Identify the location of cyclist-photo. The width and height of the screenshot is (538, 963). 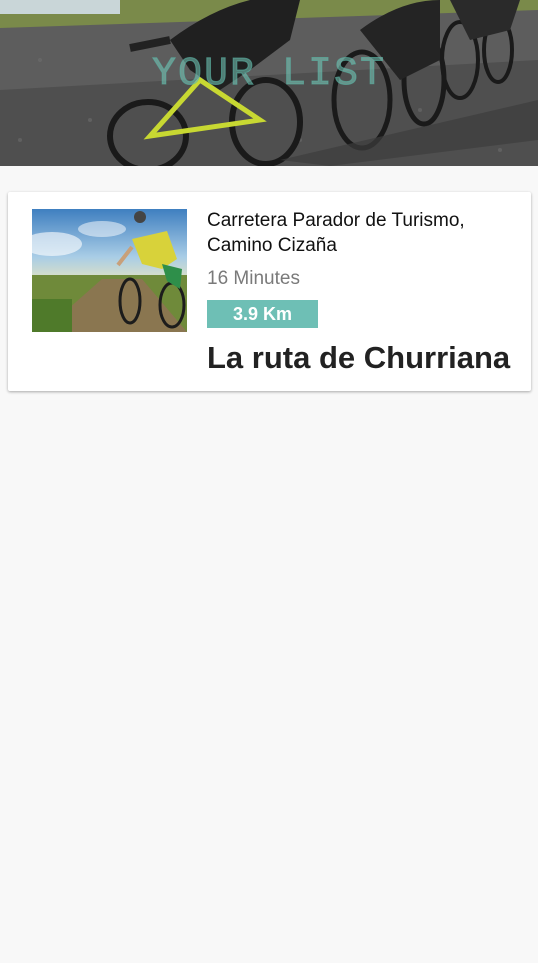
(109, 270).